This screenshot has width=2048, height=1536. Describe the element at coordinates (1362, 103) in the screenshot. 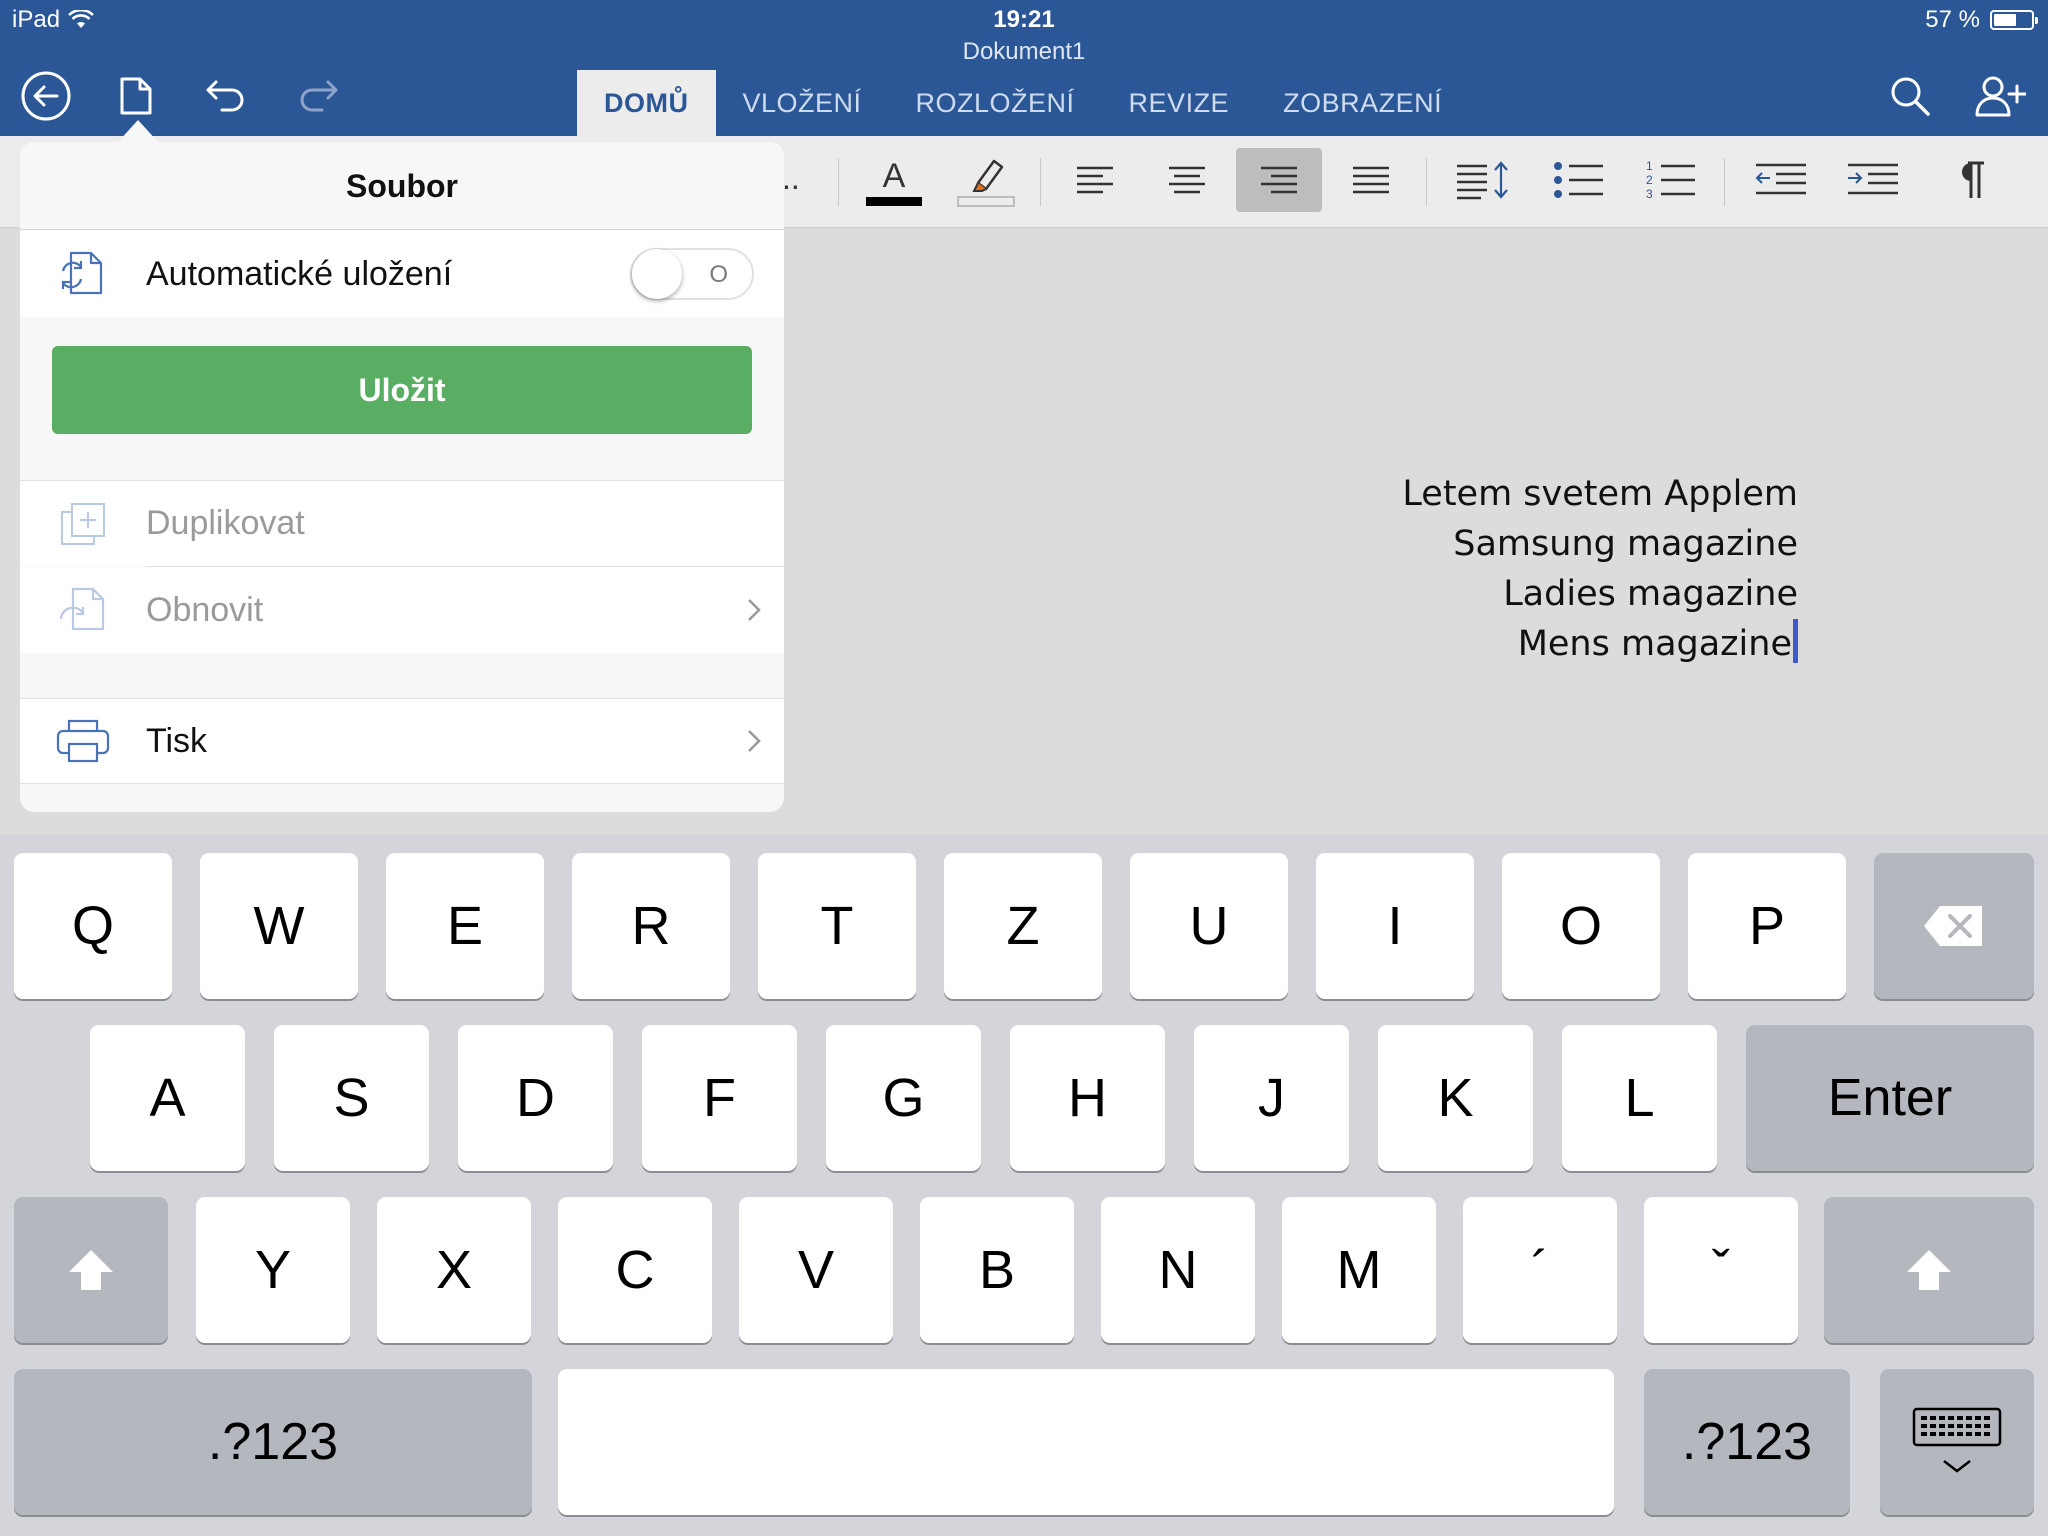

I see `tab-view: ZOBRAZENÍ` at that location.